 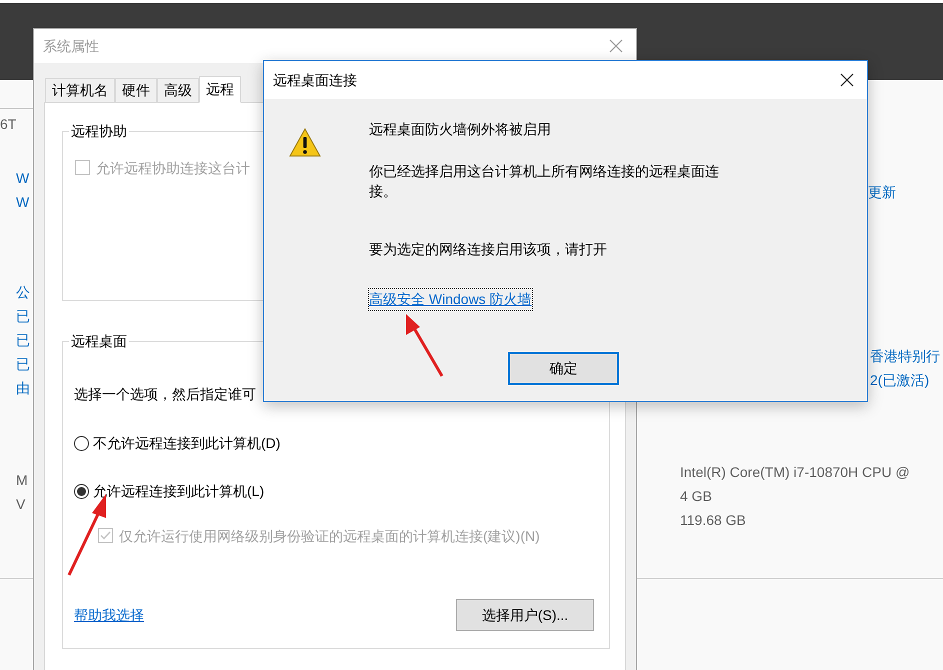 What do you see at coordinates (847, 80) in the screenshot?
I see `close-icon` at bounding box center [847, 80].